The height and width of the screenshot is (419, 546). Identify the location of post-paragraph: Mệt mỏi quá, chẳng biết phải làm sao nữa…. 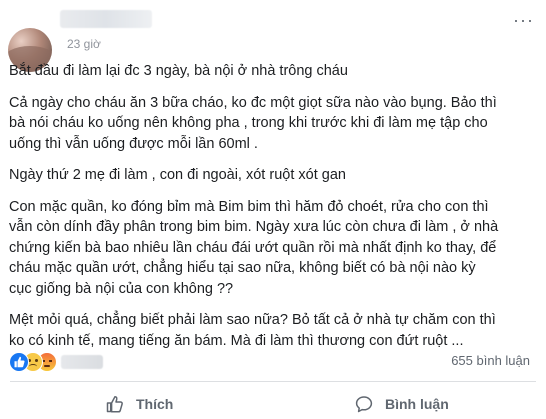
(252, 330).